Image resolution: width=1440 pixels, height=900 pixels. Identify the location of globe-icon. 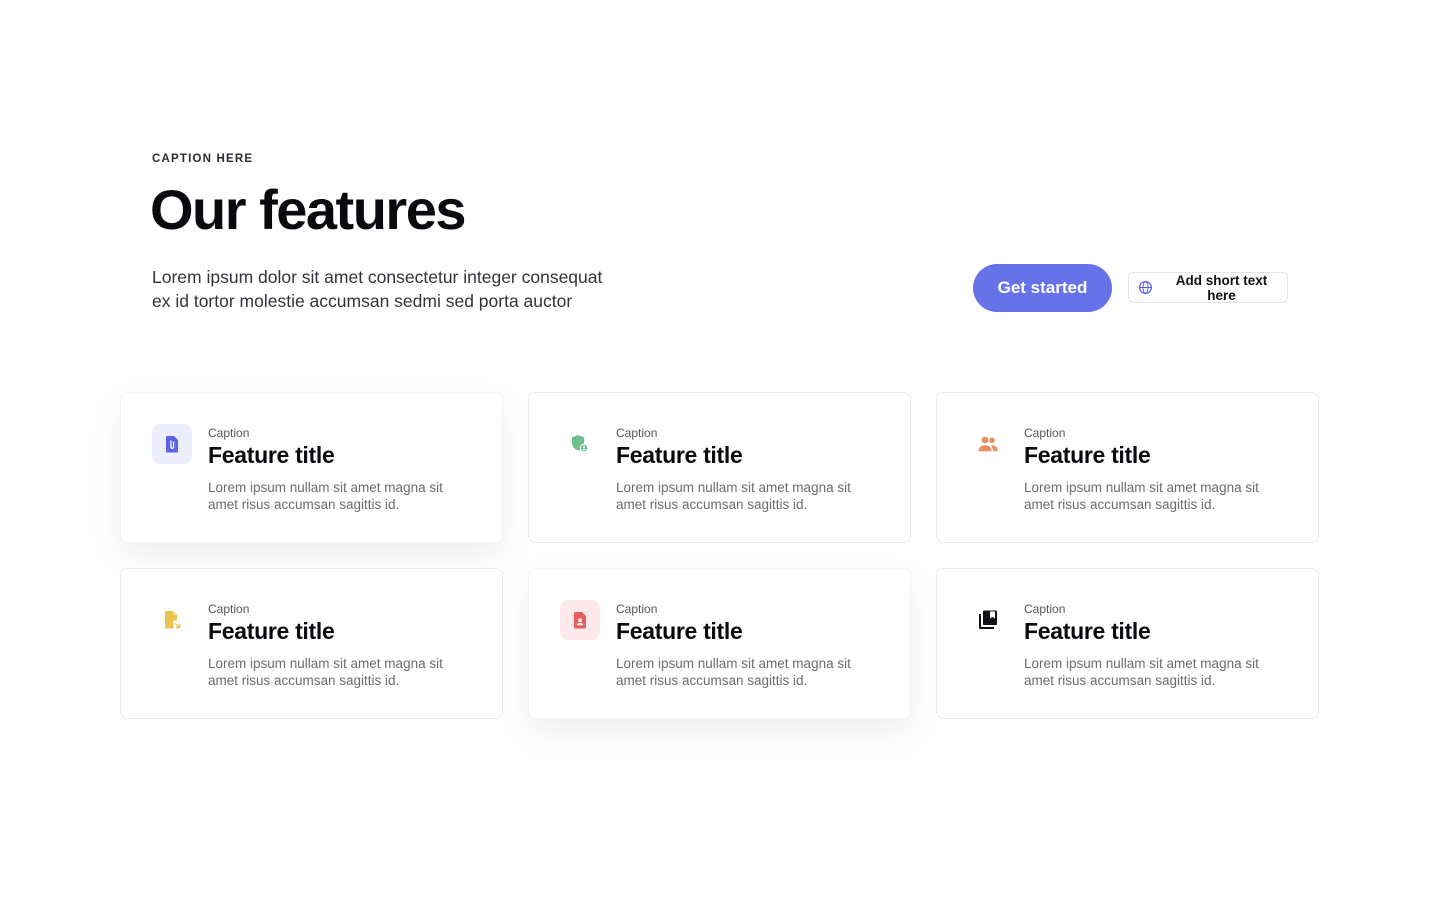
(1145, 287).